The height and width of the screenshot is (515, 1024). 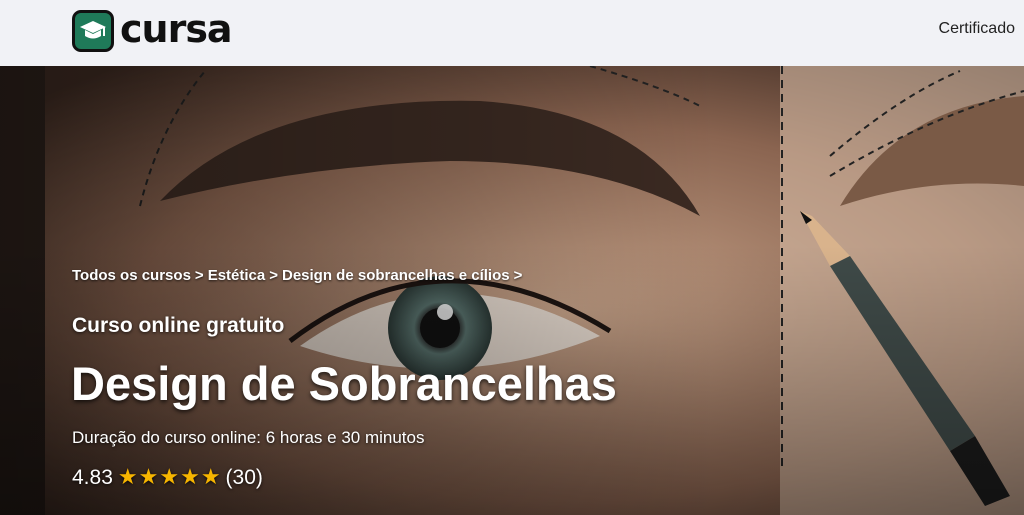 I want to click on breadcrumb-all-courses: Todos os cursos, so click(x=131, y=275).